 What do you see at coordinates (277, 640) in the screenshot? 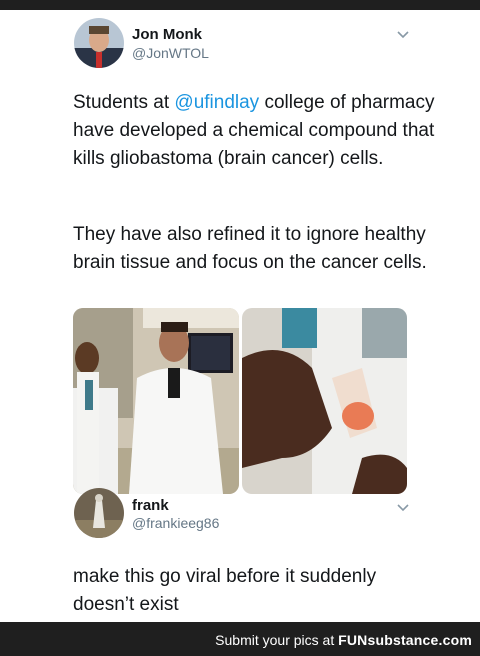
I see `footer-prefix: Submit your pics at` at bounding box center [277, 640].